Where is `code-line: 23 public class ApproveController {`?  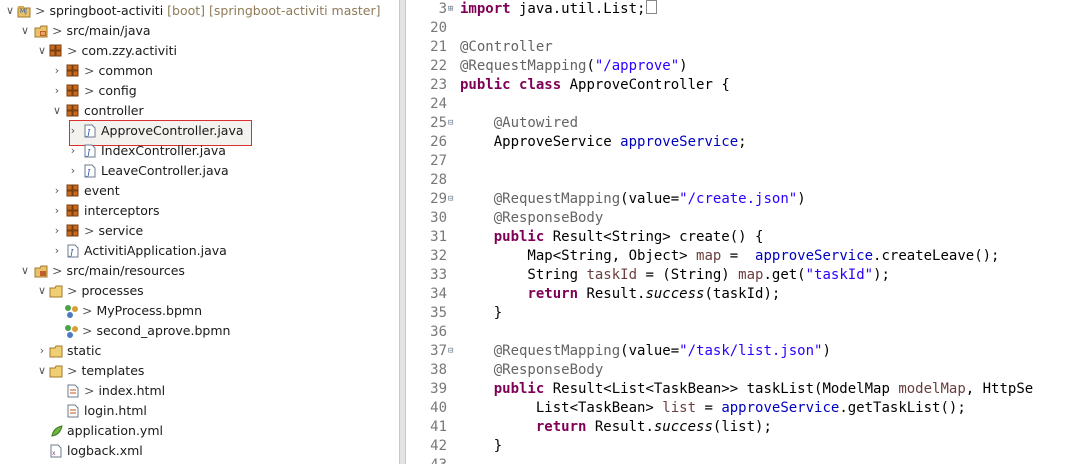
code-line: 23 public class ApproveController { is located at coordinates (739, 85).